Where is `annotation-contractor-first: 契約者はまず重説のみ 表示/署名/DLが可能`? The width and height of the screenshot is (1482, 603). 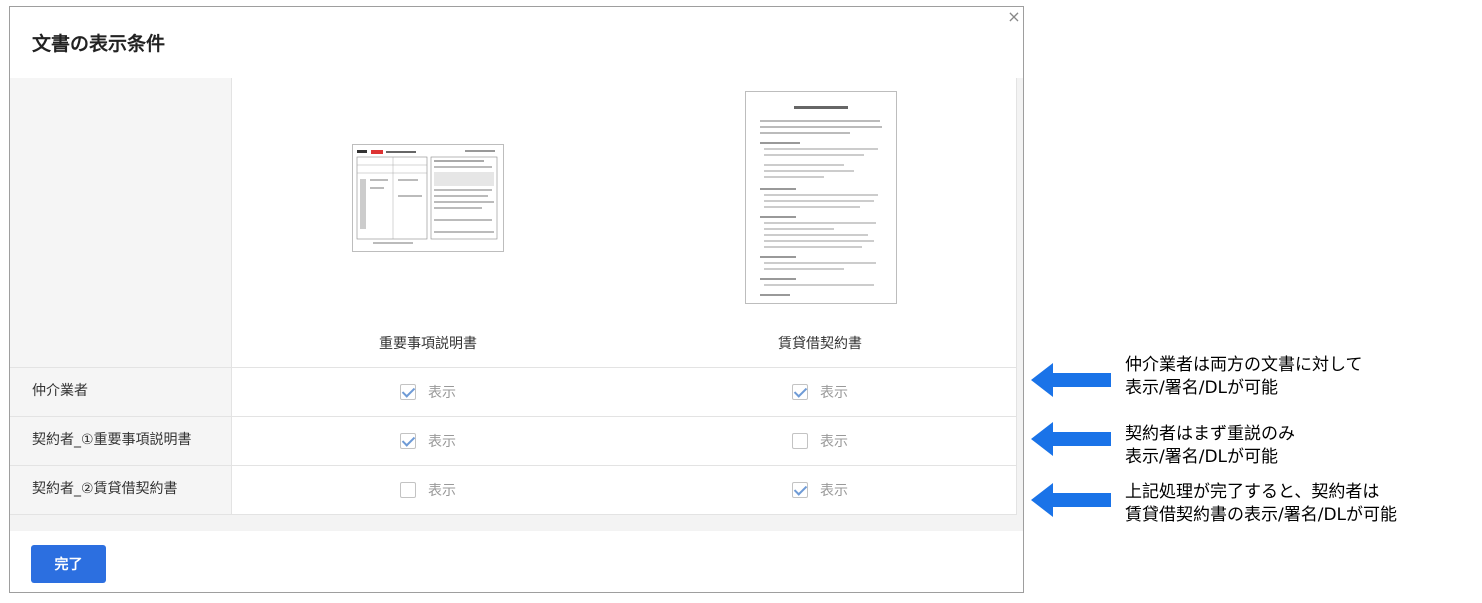 annotation-contractor-first: 契約者はまず重説のみ 表示/署名/DLが可能 is located at coordinates (1210, 446).